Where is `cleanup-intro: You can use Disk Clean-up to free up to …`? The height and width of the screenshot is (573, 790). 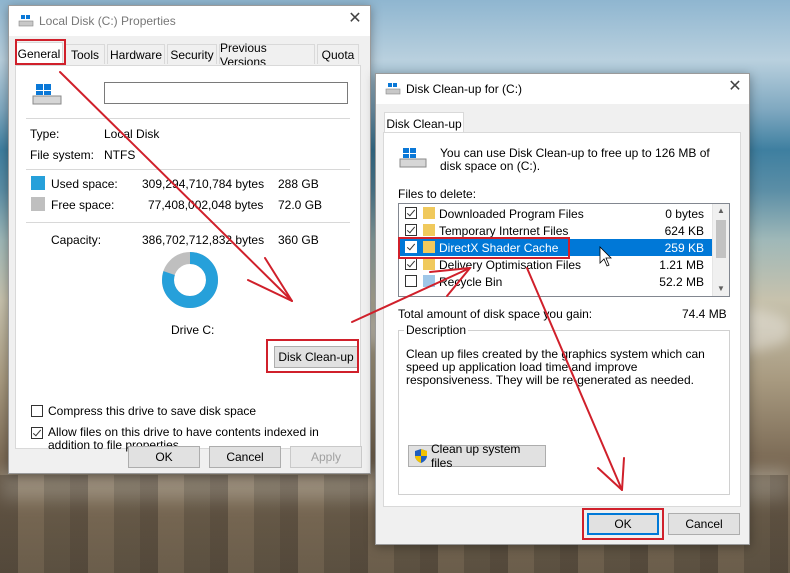 cleanup-intro: You can use Disk Clean-up to free up to … is located at coordinates (575, 159).